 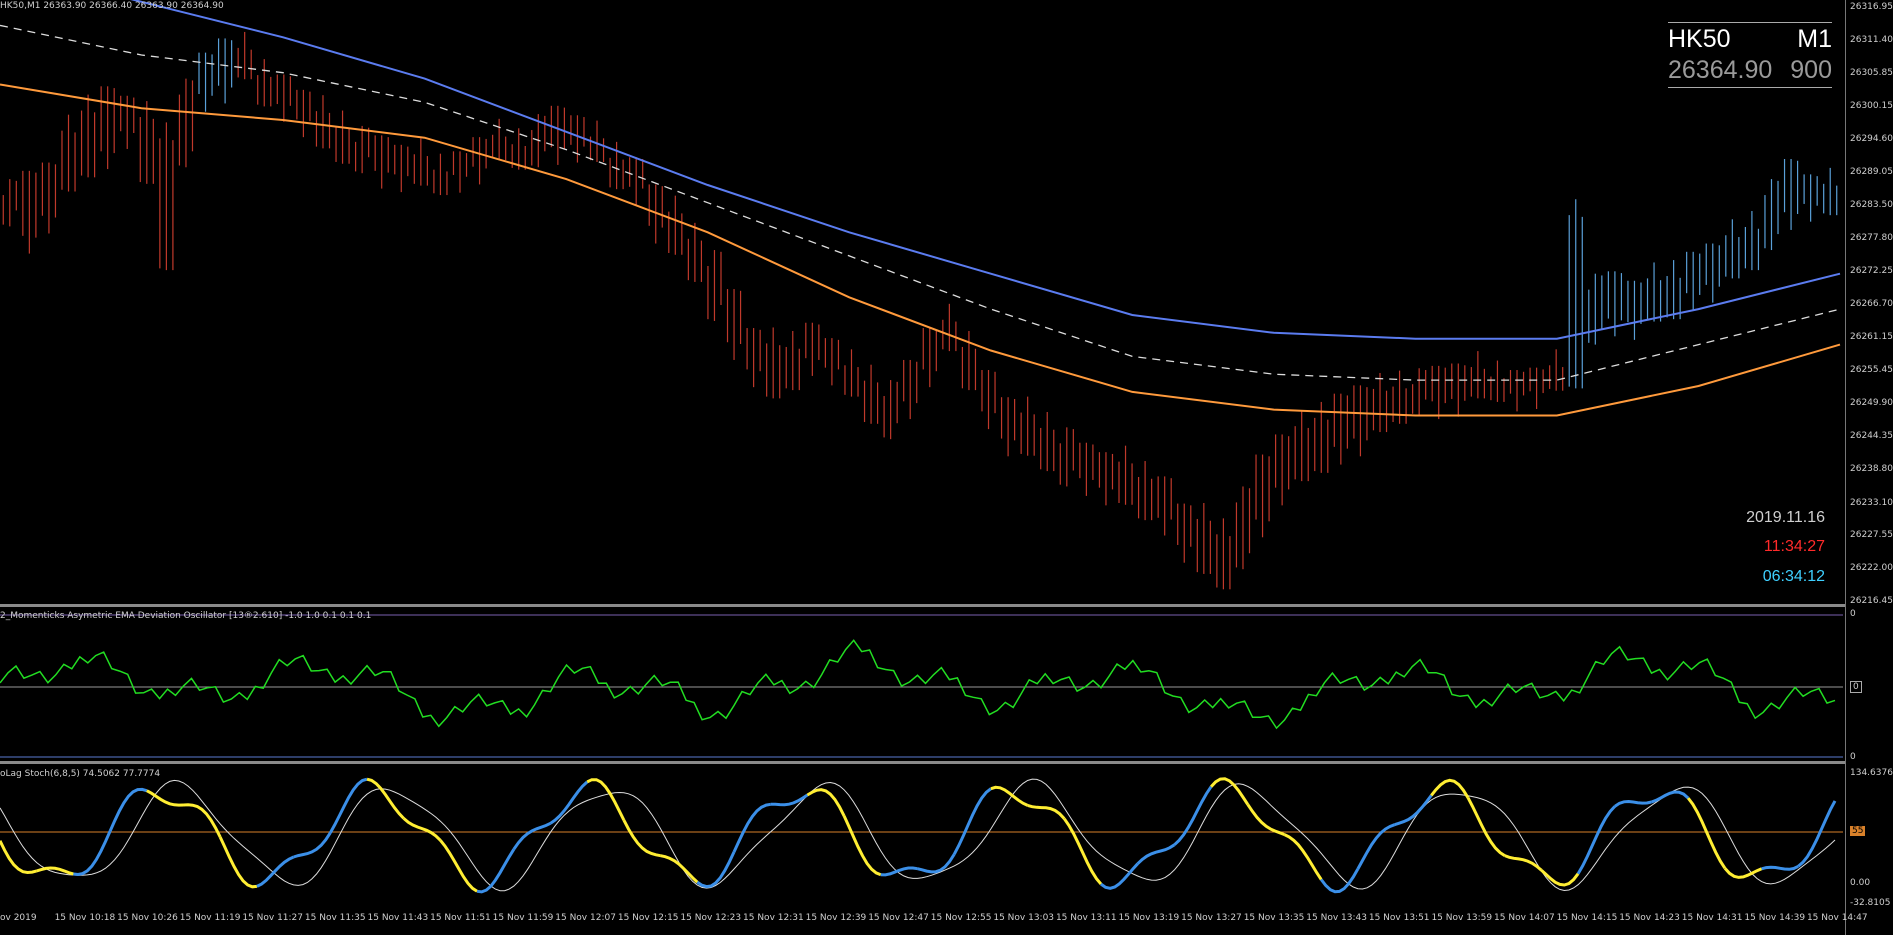 What do you see at coordinates (648, 918) in the screenshot?
I see `time-tick-label: 15 Nov 12:15` at bounding box center [648, 918].